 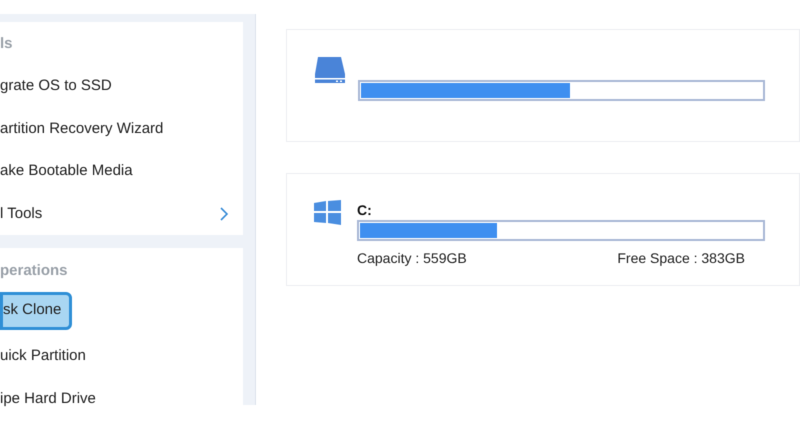 What do you see at coordinates (330, 70) in the screenshot?
I see `hard-drive-icon` at bounding box center [330, 70].